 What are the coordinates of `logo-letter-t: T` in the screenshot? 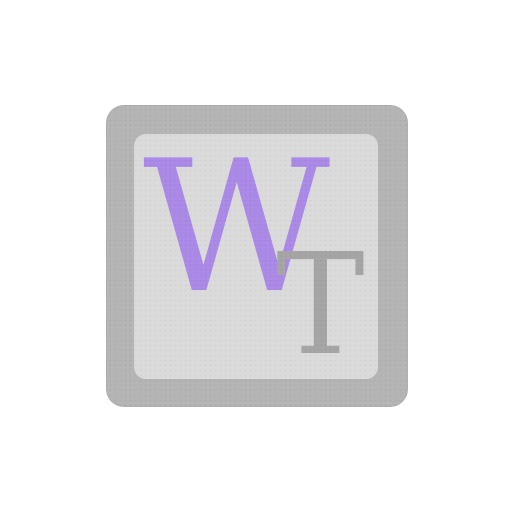 It's located at (320, 305).